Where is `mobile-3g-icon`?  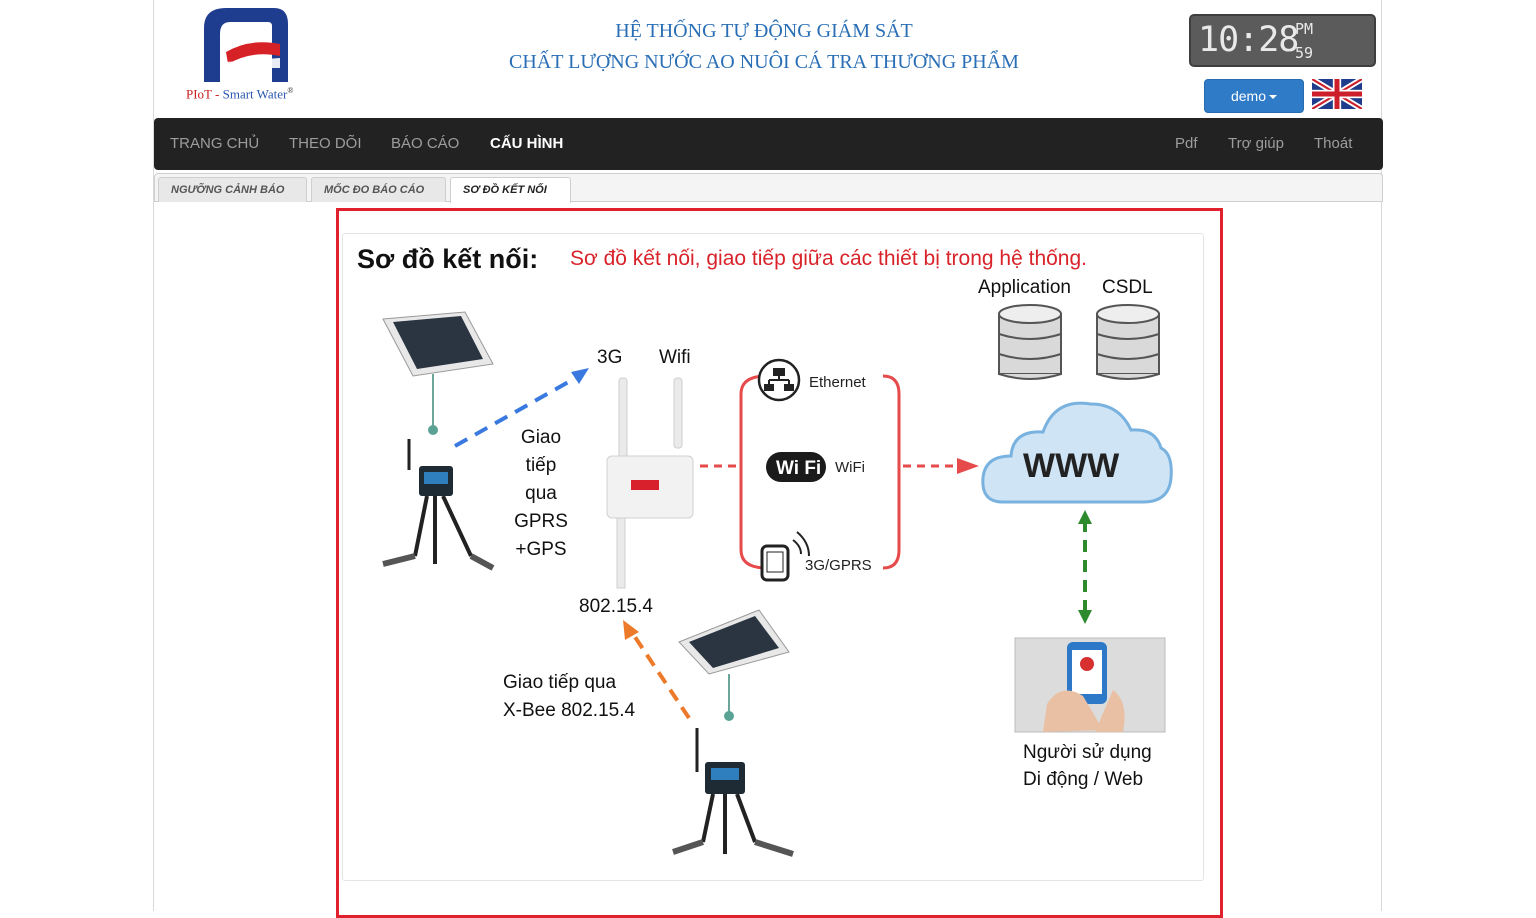 mobile-3g-icon is located at coordinates (785, 556).